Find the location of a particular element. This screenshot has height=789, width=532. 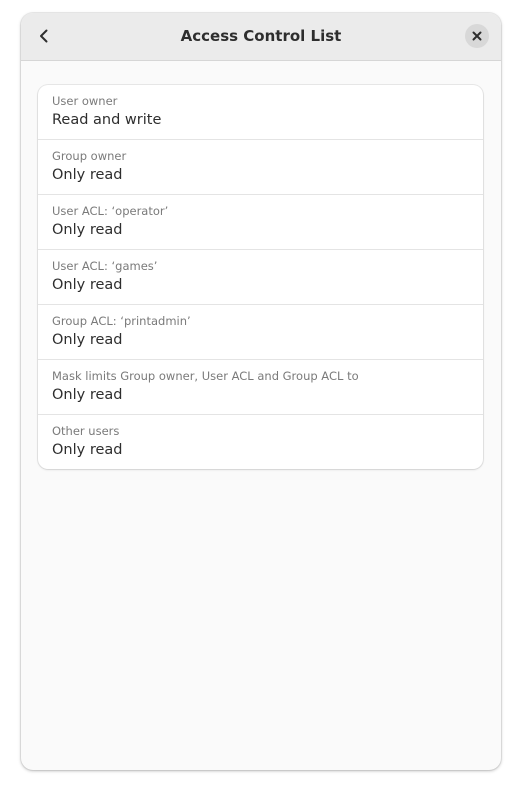

acl-row-group-printadmin: Group ACL: ‘printadmin’ Only read is located at coordinates (260, 332).